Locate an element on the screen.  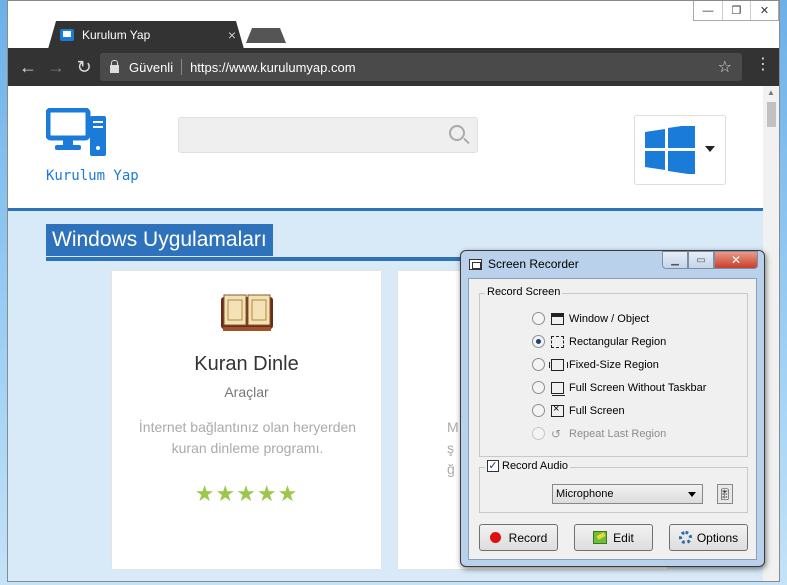
screen-recorder-icon is located at coordinates (475, 264).